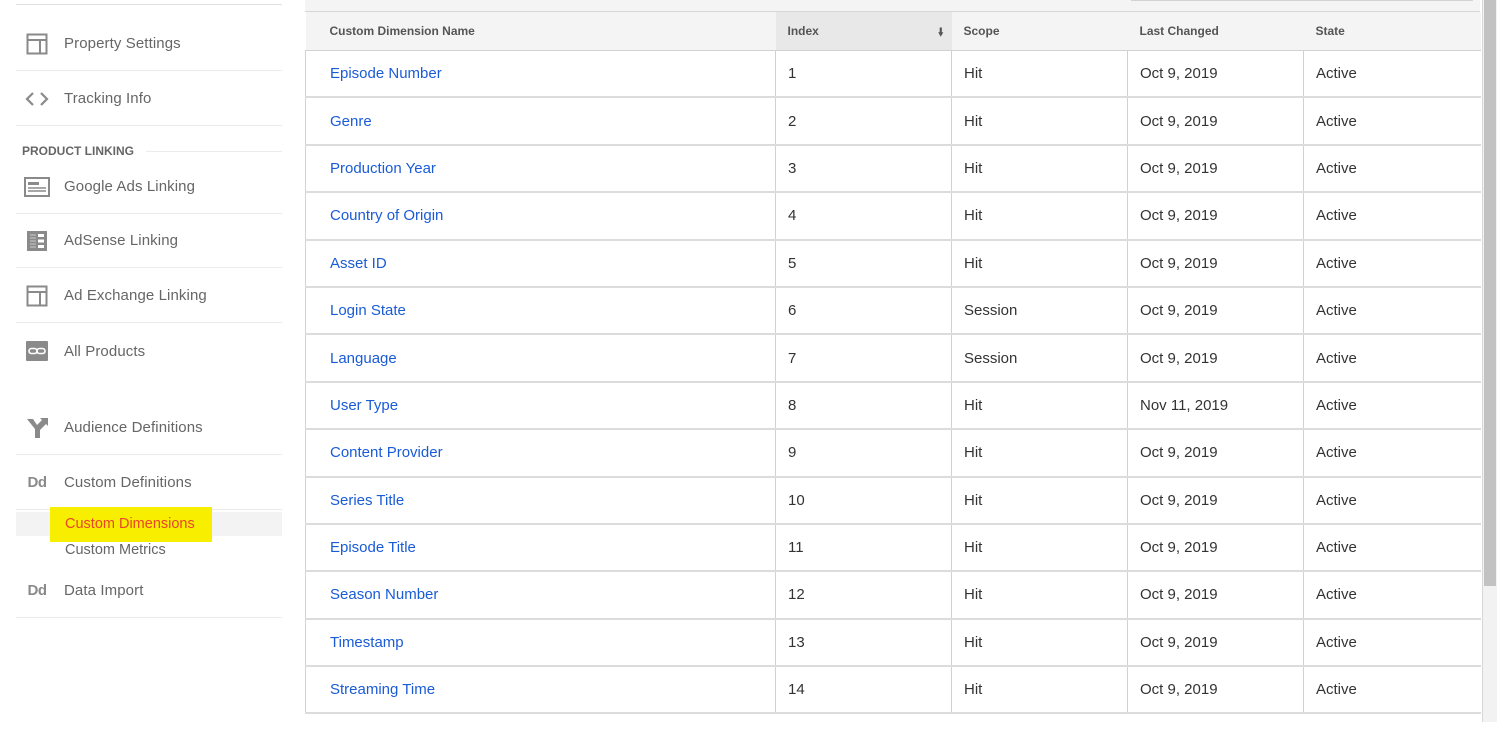 Image resolution: width=1500 pixels, height=736 pixels. I want to click on dimension-name-cell: Asset ID, so click(540, 263).